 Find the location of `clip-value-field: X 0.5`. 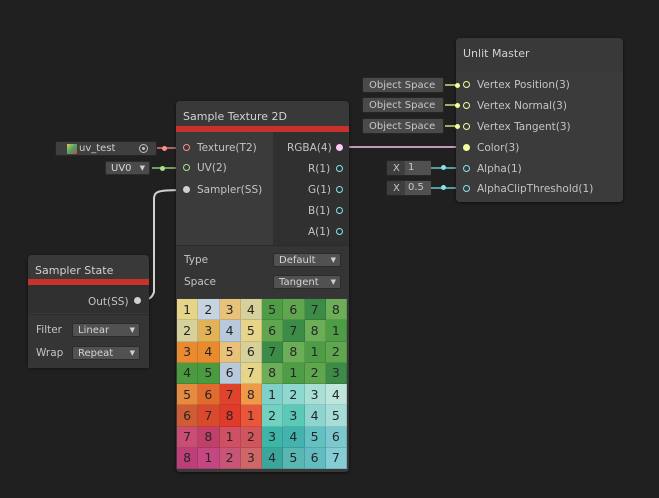

clip-value-field: X 0.5 is located at coordinates (408, 188).